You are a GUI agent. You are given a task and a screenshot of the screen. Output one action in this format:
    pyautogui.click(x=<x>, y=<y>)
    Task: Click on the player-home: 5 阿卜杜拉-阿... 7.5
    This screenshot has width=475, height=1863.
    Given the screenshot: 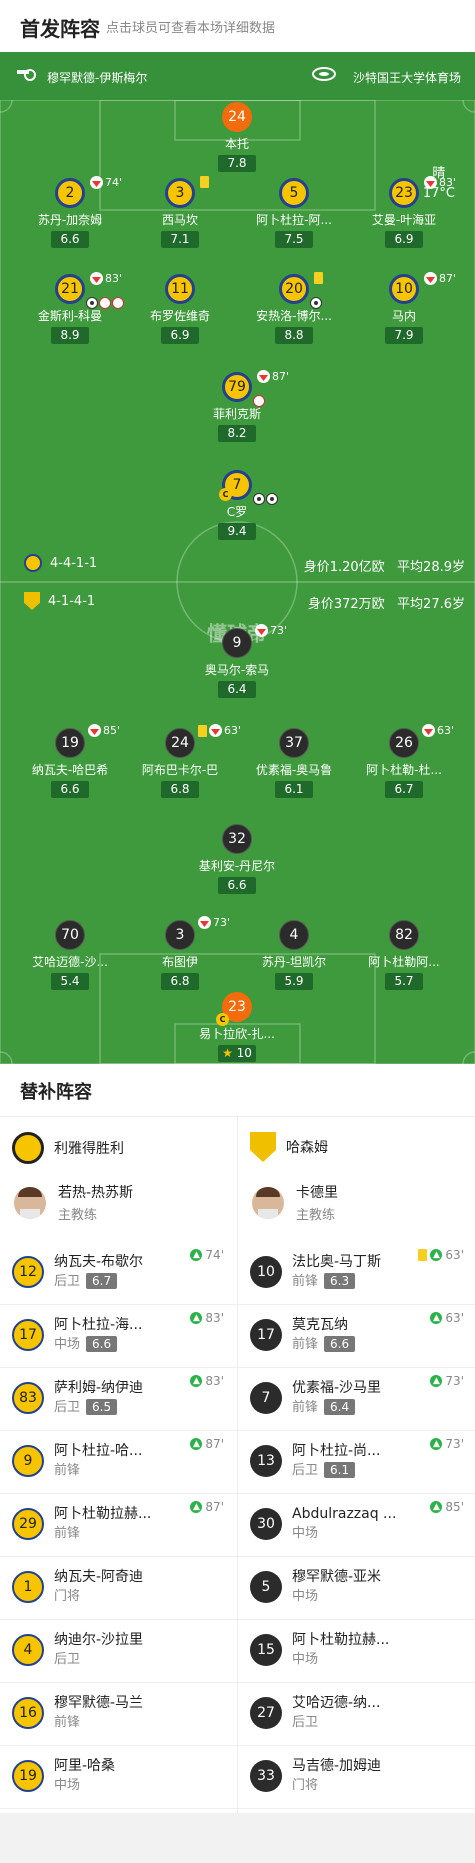 What is the action you would take?
    pyautogui.click(x=294, y=213)
    